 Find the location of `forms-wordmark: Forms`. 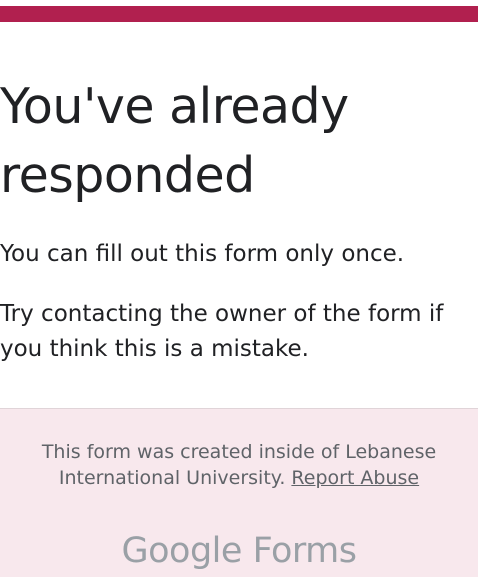

forms-wordmark: Forms is located at coordinates (304, 551).